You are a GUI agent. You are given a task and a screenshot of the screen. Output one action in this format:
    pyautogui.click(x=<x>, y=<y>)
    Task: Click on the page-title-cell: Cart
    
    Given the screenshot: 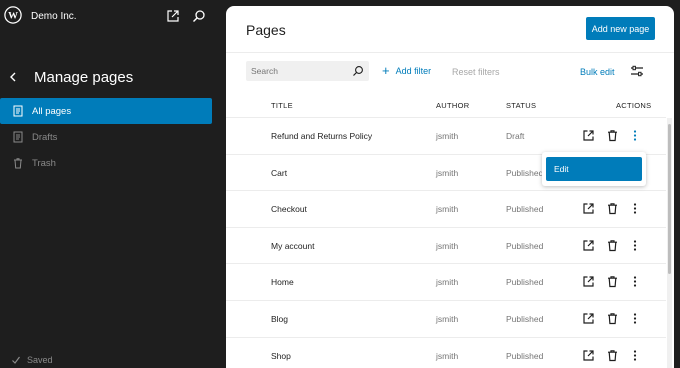 What is the action you would take?
    pyautogui.click(x=279, y=173)
    